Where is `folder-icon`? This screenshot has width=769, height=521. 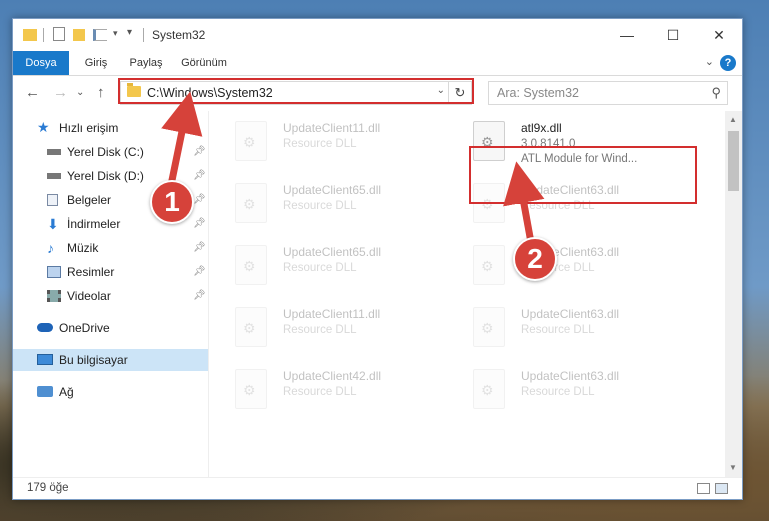 folder-icon is located at coordinates (30, 35).